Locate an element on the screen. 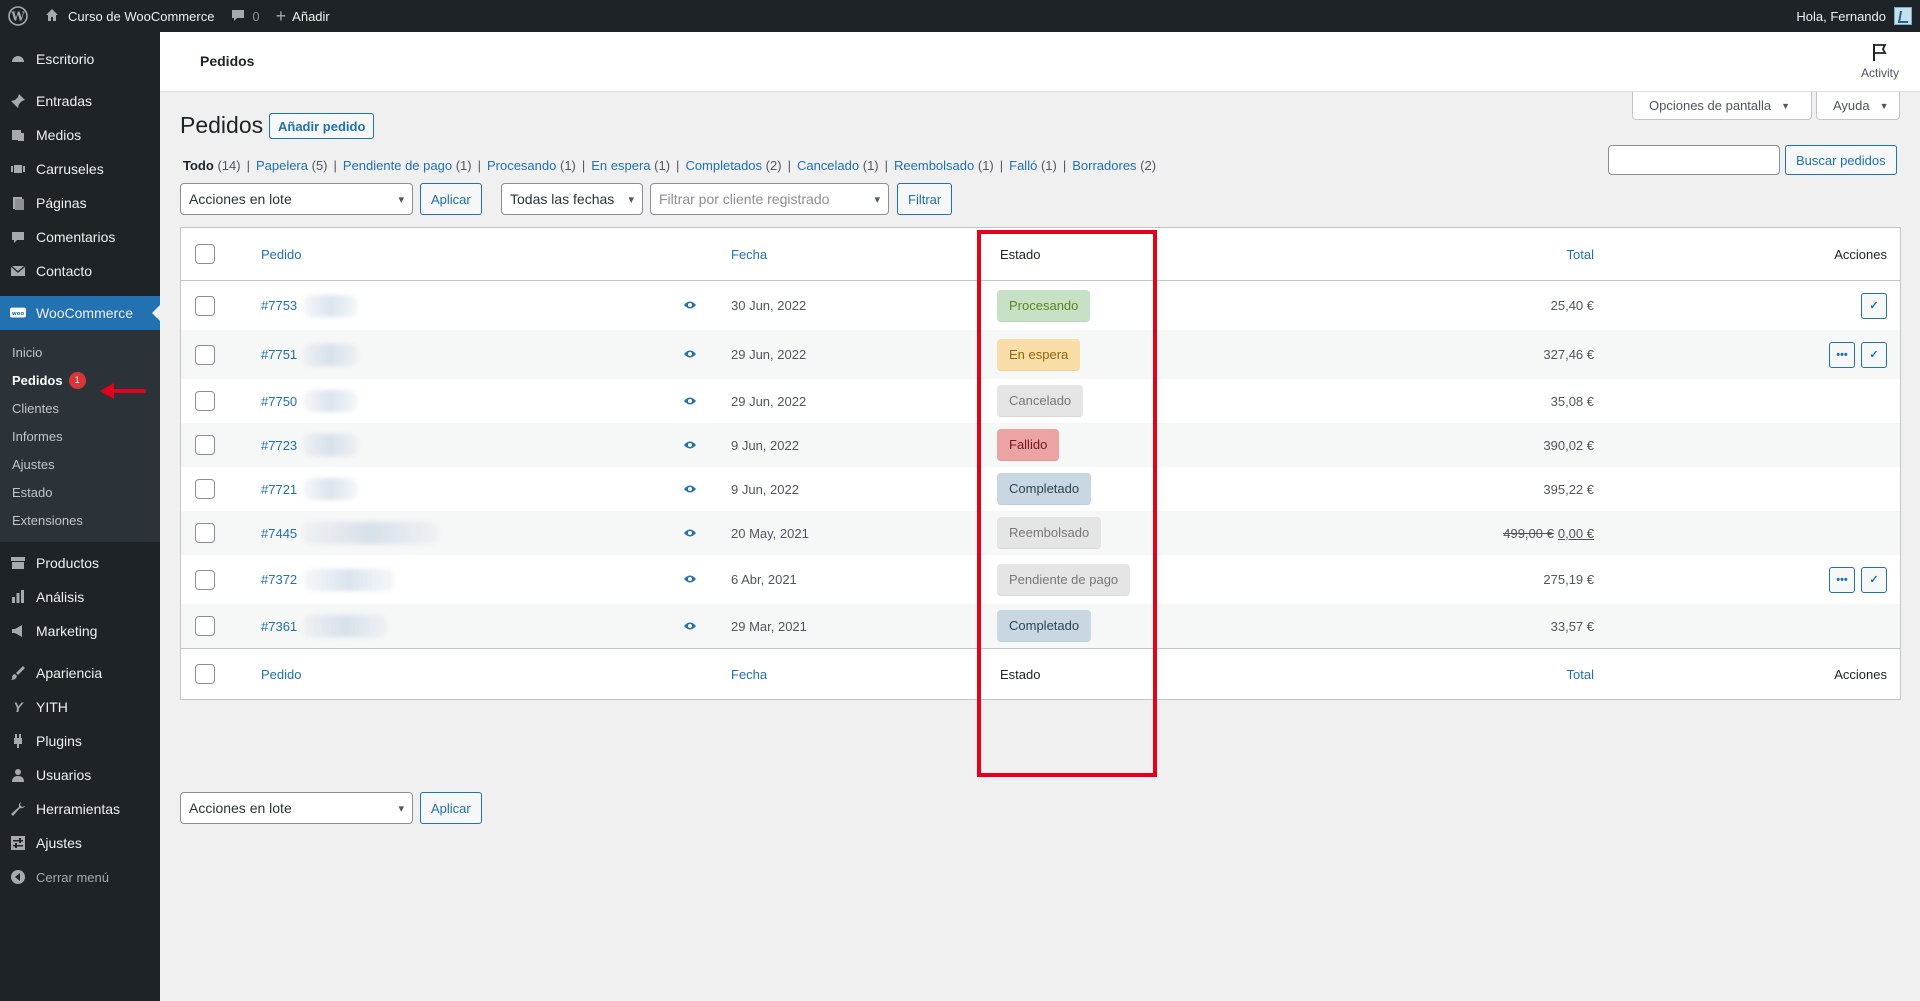 This screenshot has width=1920, height=1001. menu-apariencia: Apariencia is located at coordinates (80, 673).